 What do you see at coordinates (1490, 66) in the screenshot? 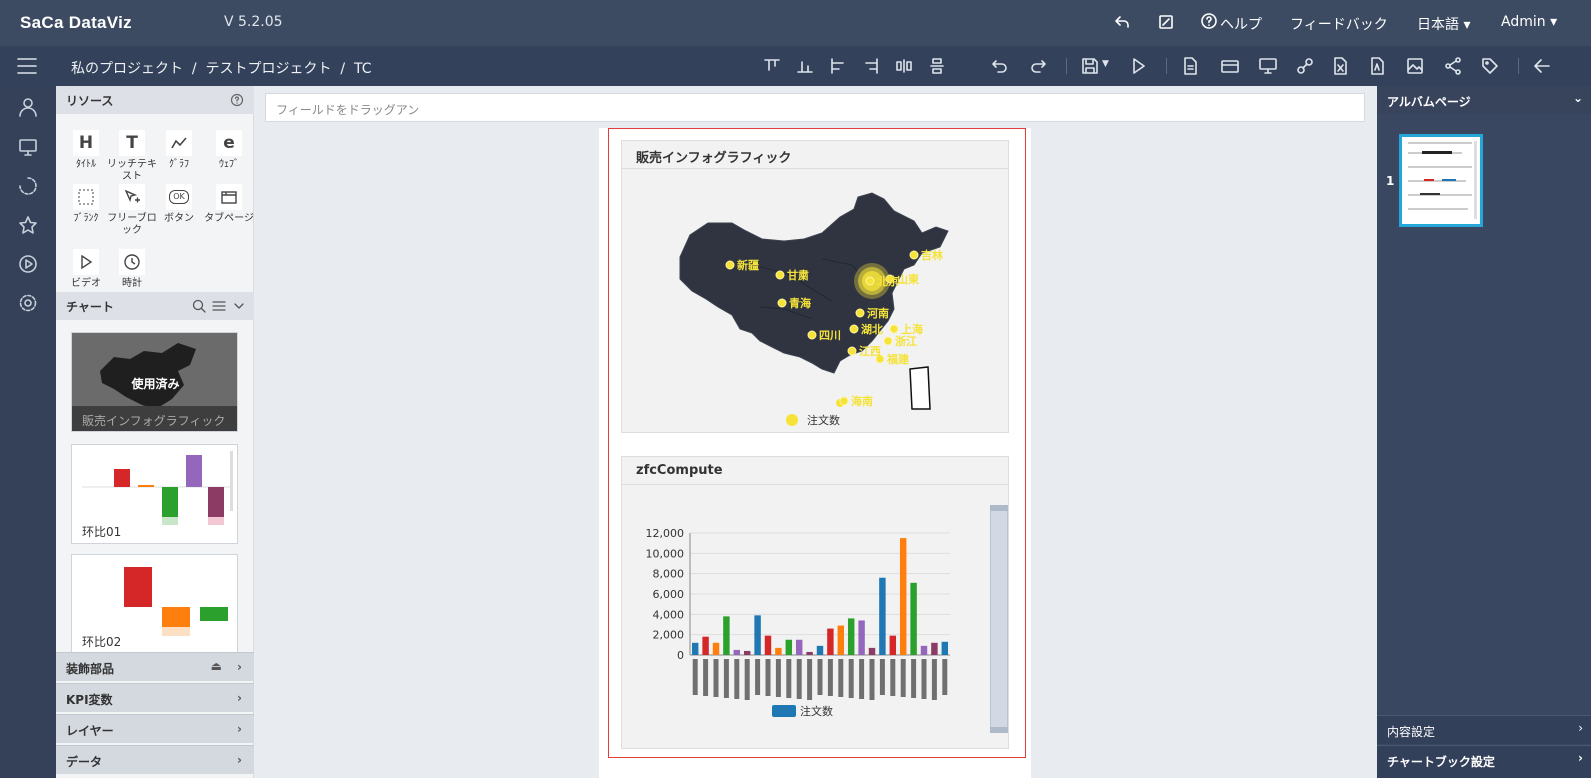
I see `tag-icon` at bounding box center [1490, 66].